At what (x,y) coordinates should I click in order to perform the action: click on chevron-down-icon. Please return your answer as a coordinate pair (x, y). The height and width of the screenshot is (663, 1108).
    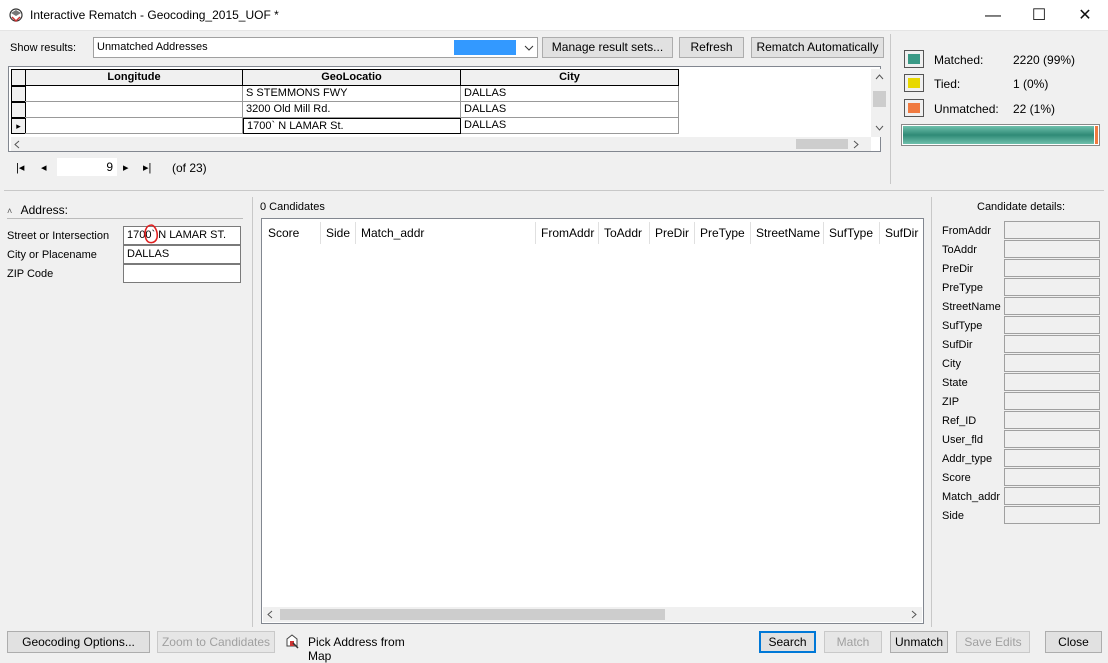
    Looking at the image, I should click on (529, 47).